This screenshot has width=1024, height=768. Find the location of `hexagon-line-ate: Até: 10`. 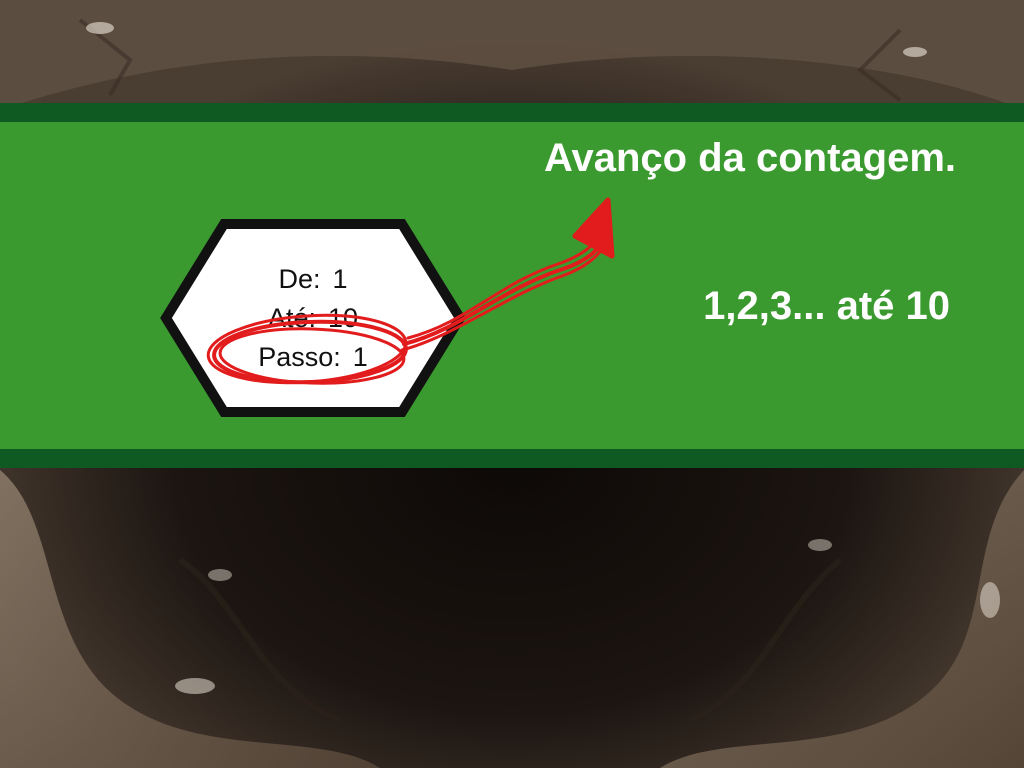

hexagon-line-ate: Até: 10 is located at coordinates (313, 318).